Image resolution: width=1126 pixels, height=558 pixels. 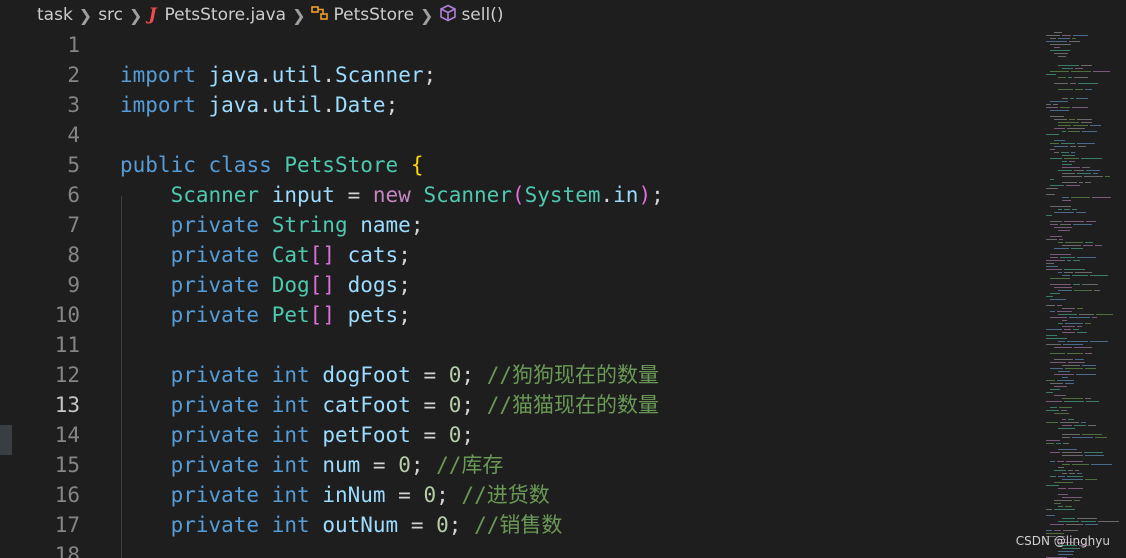 What do you see at coordinates (520, 549) in the screenshot?
I see `code-line: 18` at bounding box center [520, 549].